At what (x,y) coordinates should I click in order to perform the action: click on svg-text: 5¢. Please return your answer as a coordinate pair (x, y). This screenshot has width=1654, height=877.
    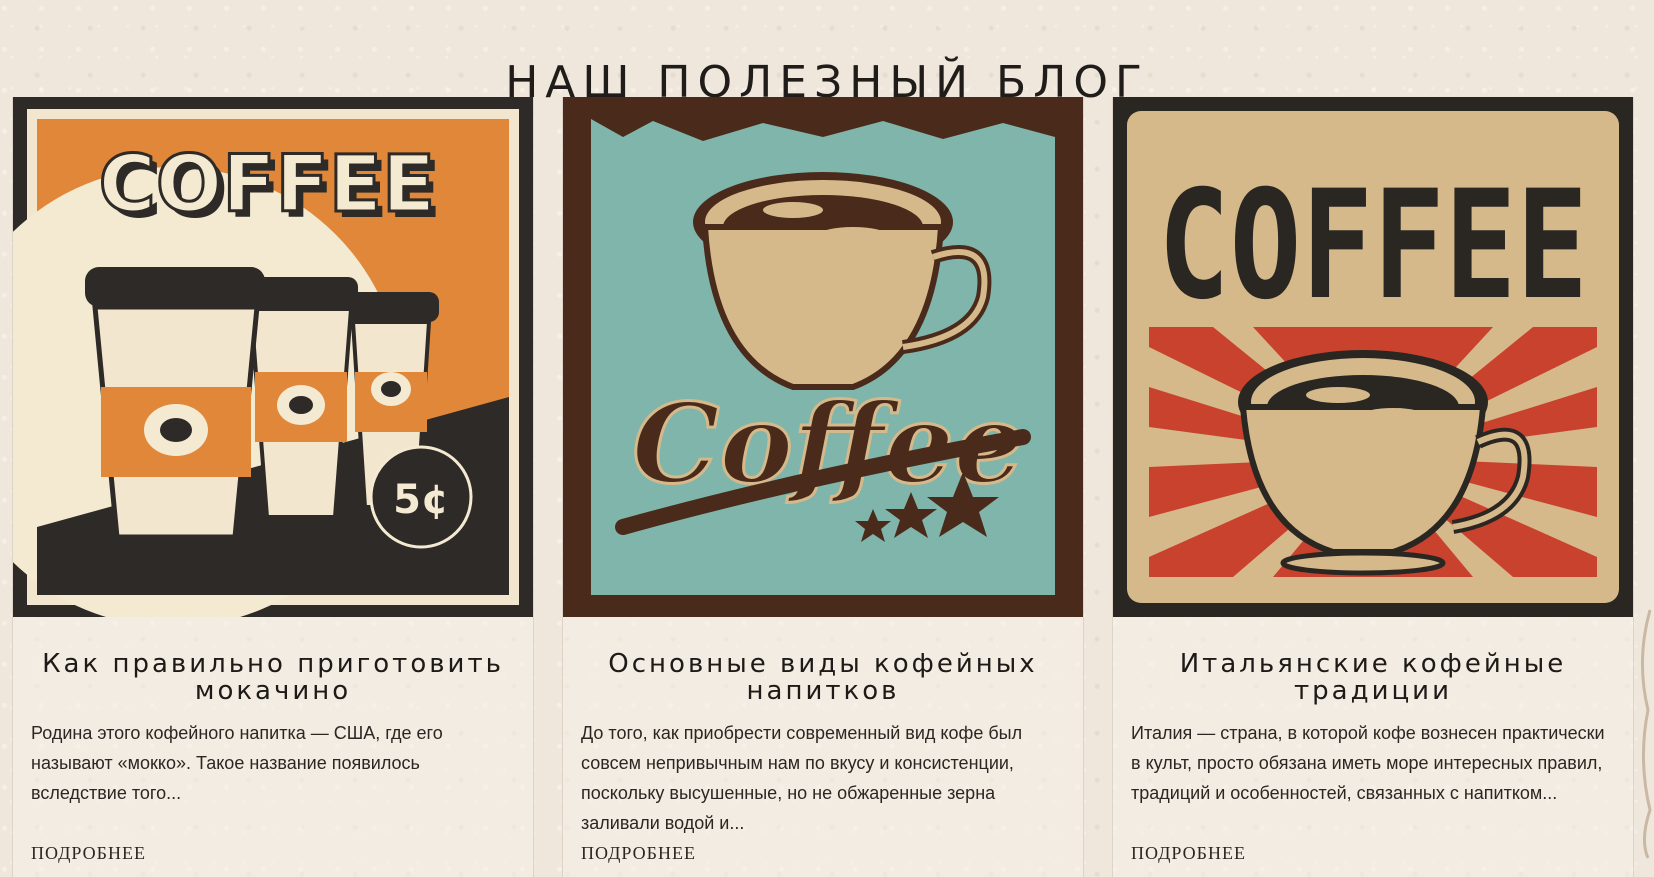
    Looking at the image, I should click on (421, 500).